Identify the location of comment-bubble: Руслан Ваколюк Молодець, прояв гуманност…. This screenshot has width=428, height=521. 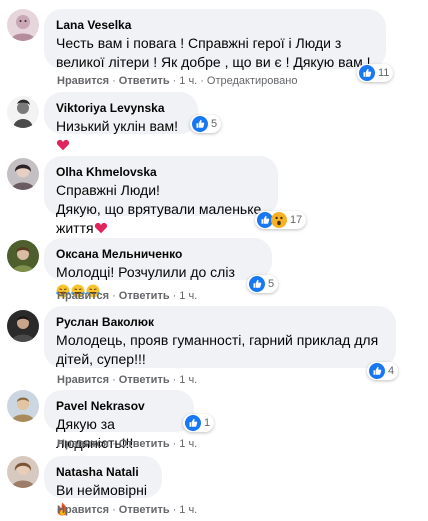
(220, 337).